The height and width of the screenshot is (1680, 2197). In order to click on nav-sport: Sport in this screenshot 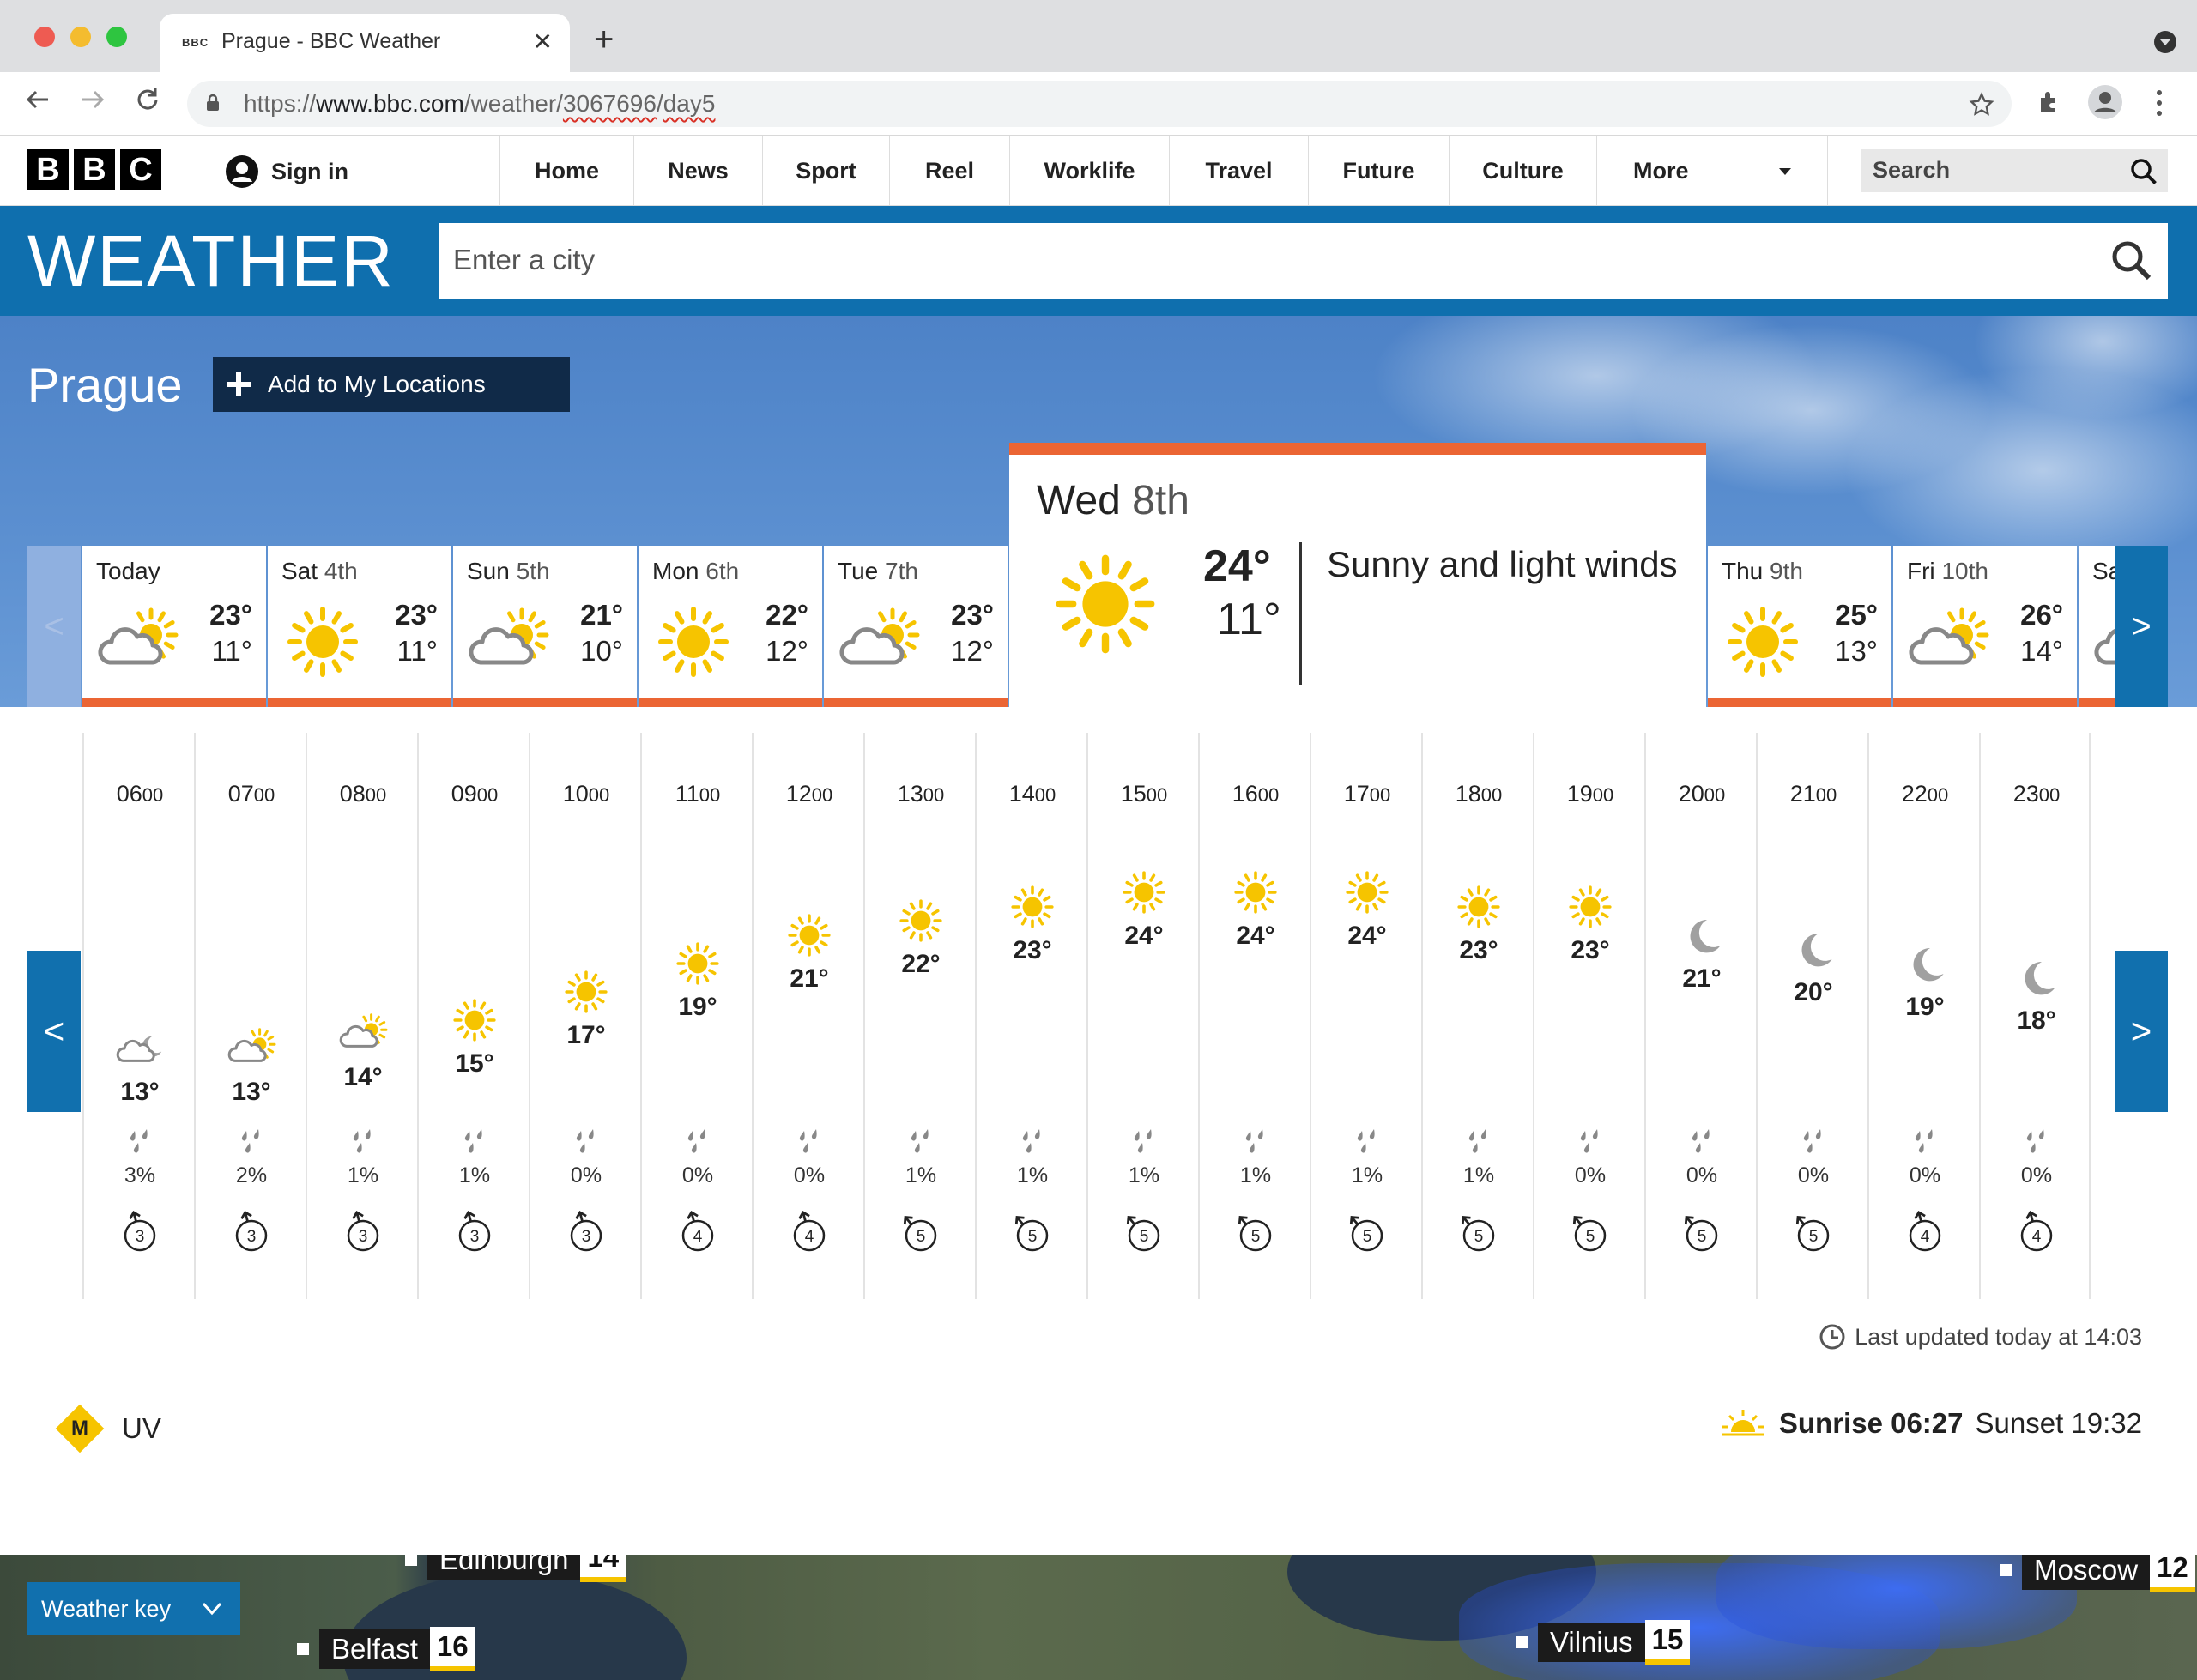, I will do `click(825, 171)`.